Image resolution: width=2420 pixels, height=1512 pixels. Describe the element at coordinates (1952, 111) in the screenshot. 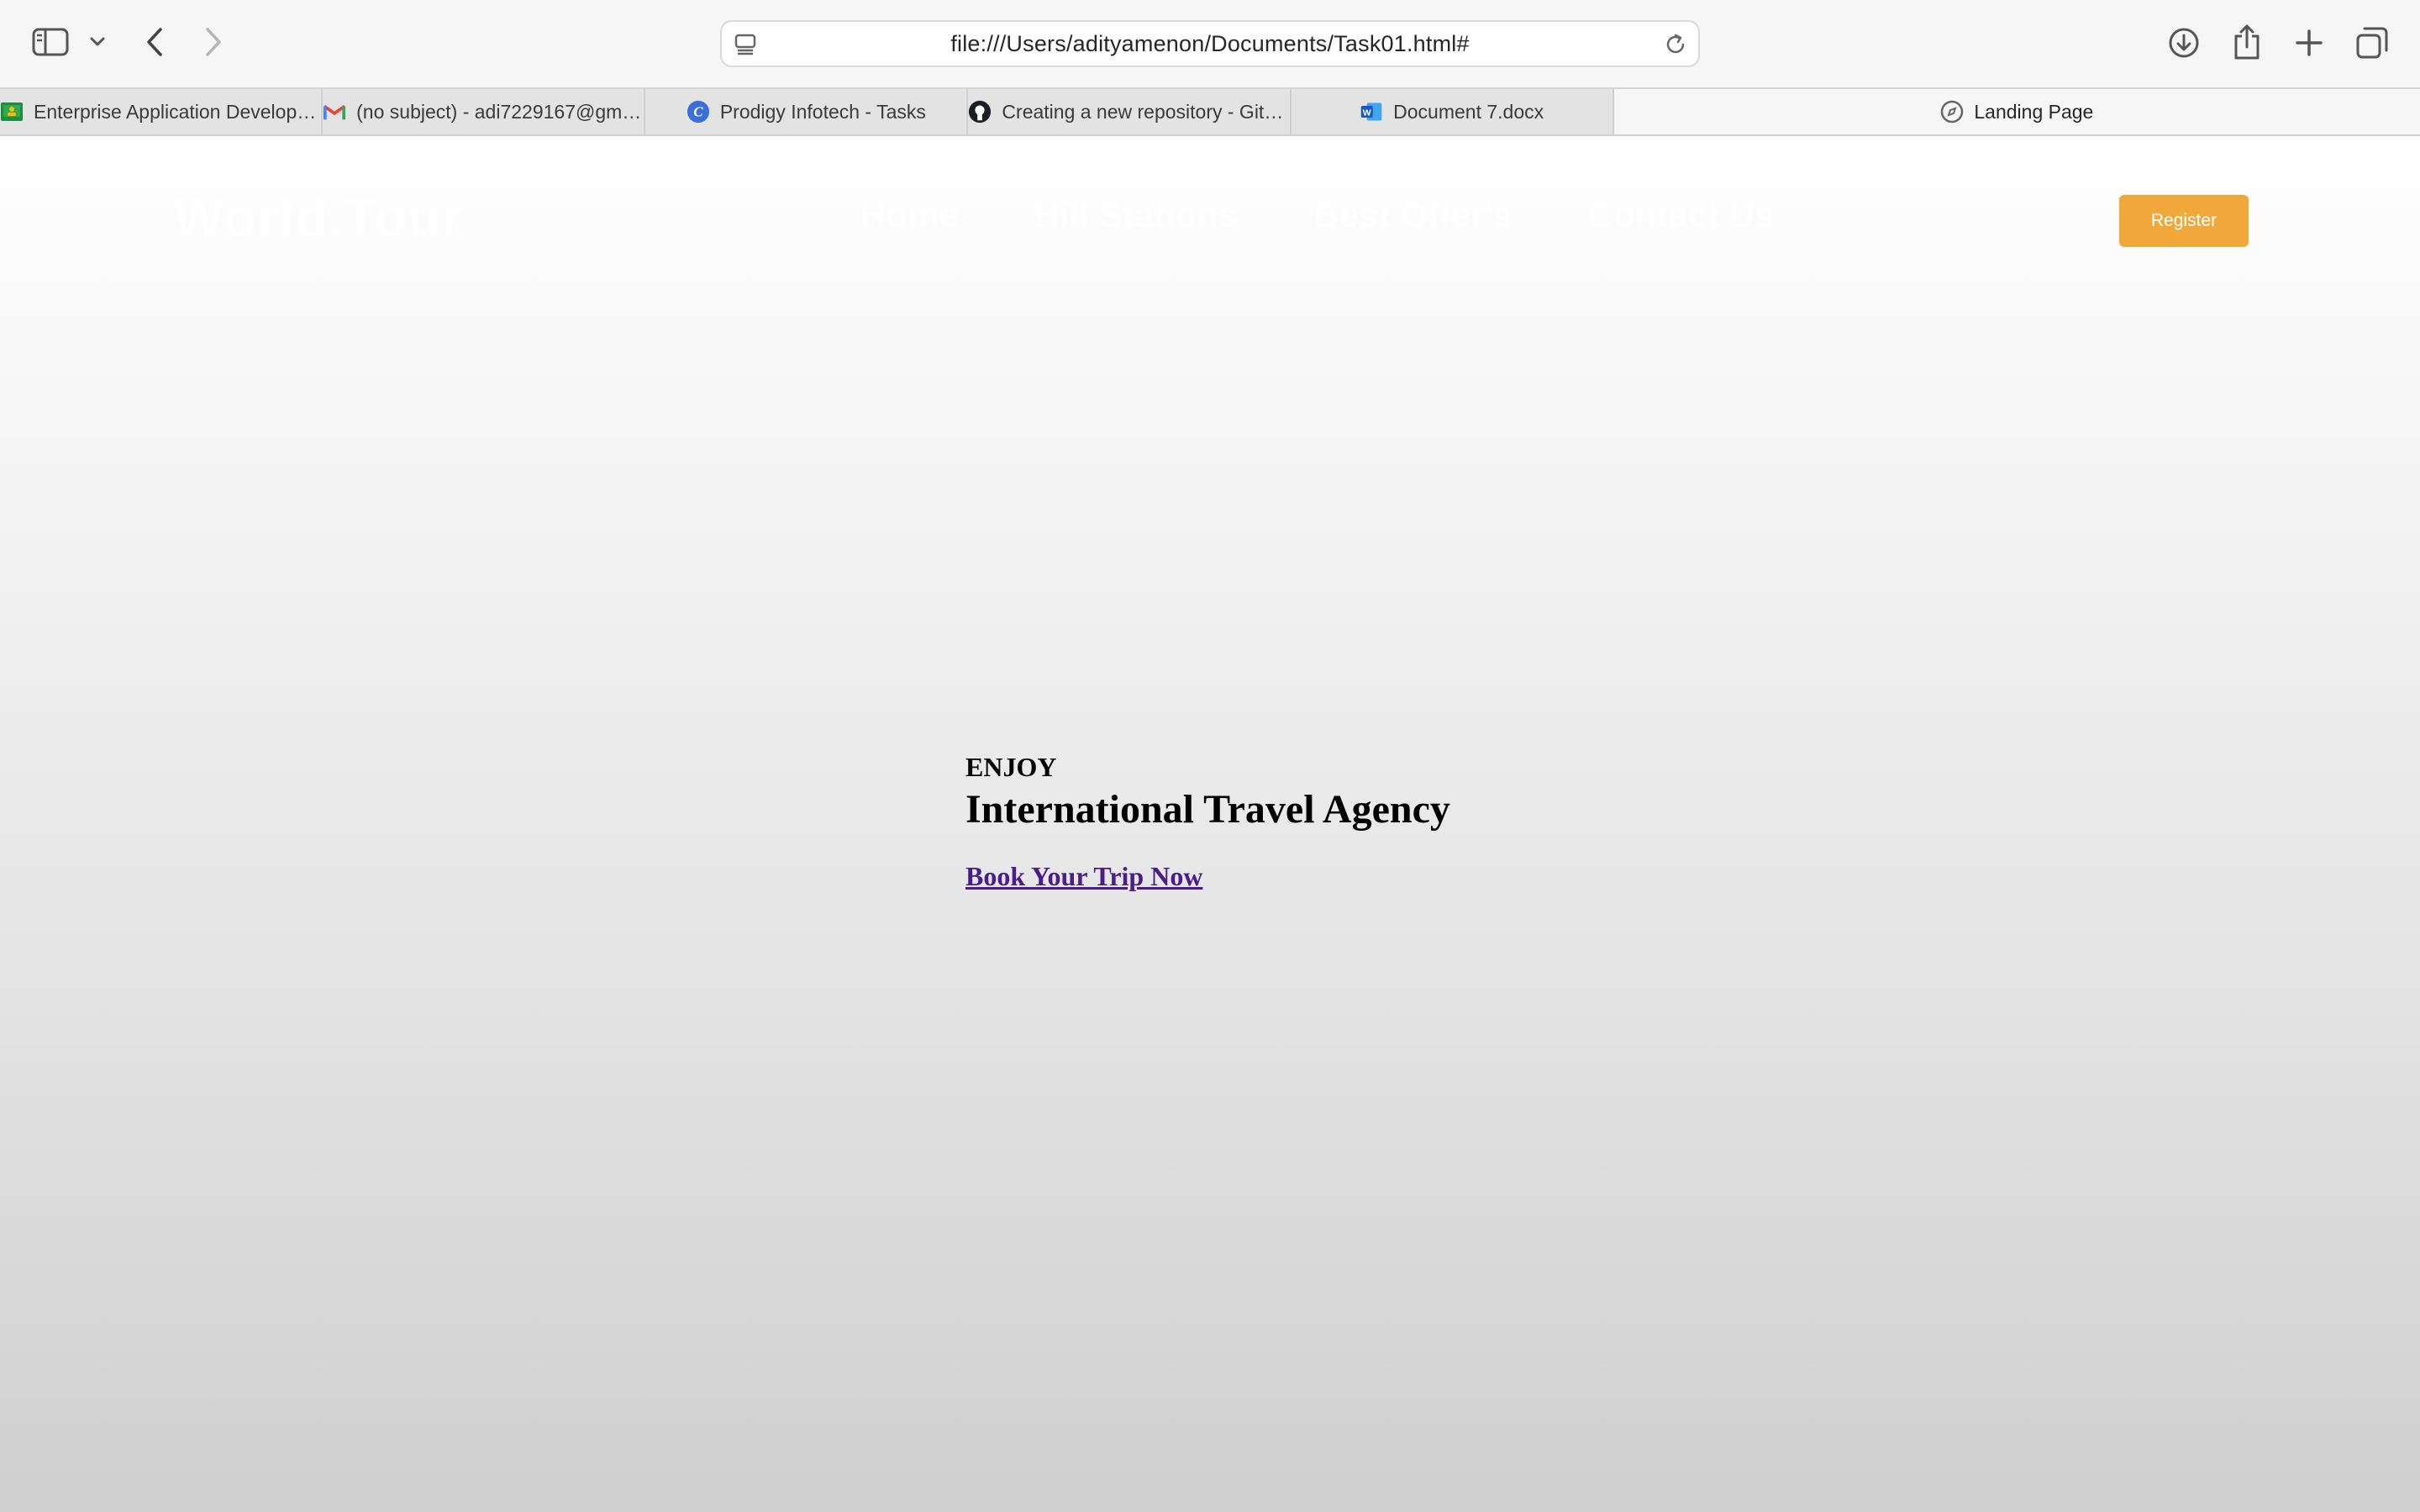

I see `compass-icon` at that location.